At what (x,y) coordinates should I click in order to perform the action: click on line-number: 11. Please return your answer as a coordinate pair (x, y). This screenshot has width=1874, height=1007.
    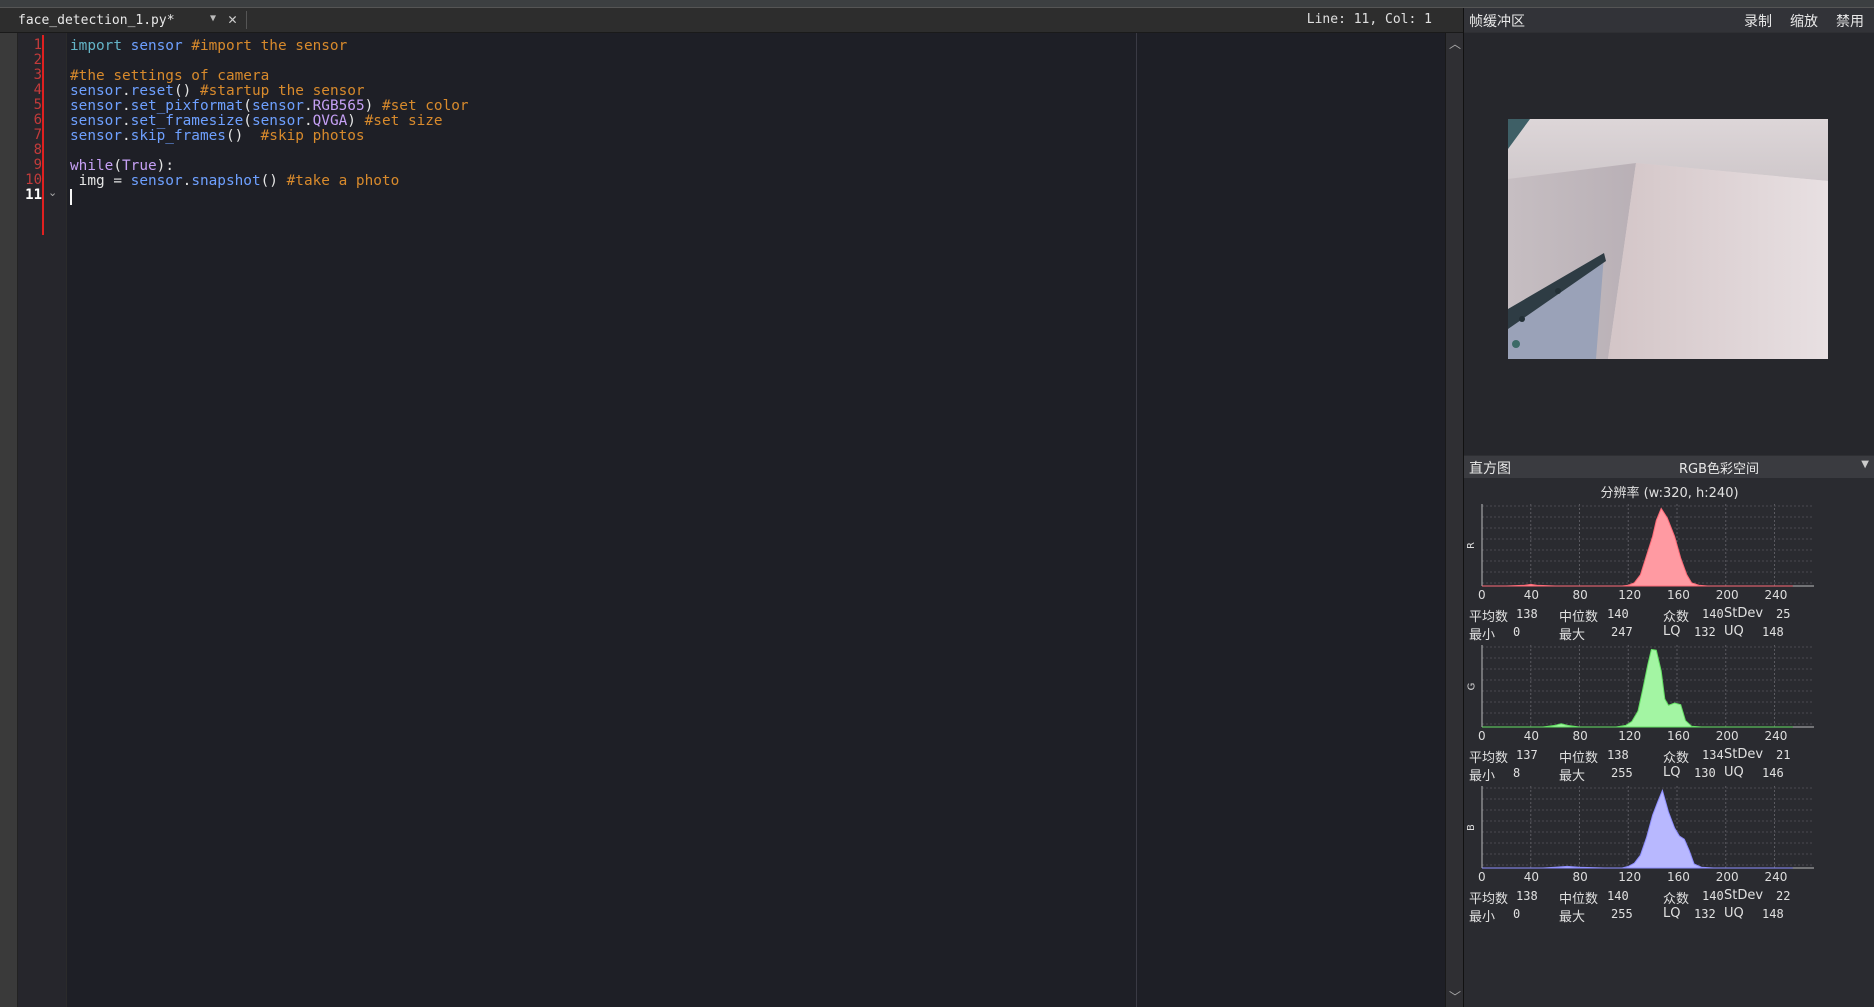
    Looking at the image, I should click on (33, 195).